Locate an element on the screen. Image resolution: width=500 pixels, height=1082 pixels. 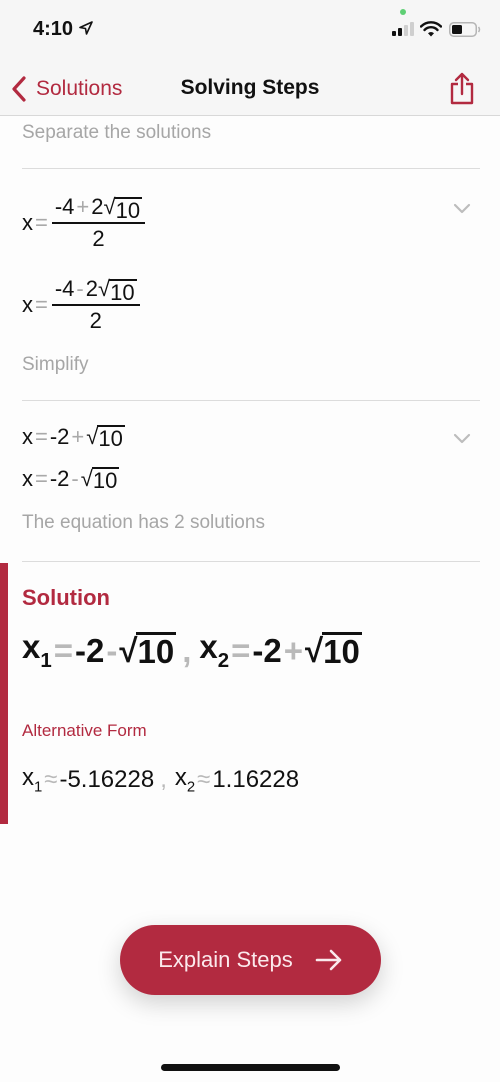
step3-equation-1: x = -2 + √ 10 is located at coordinates (73, 437).